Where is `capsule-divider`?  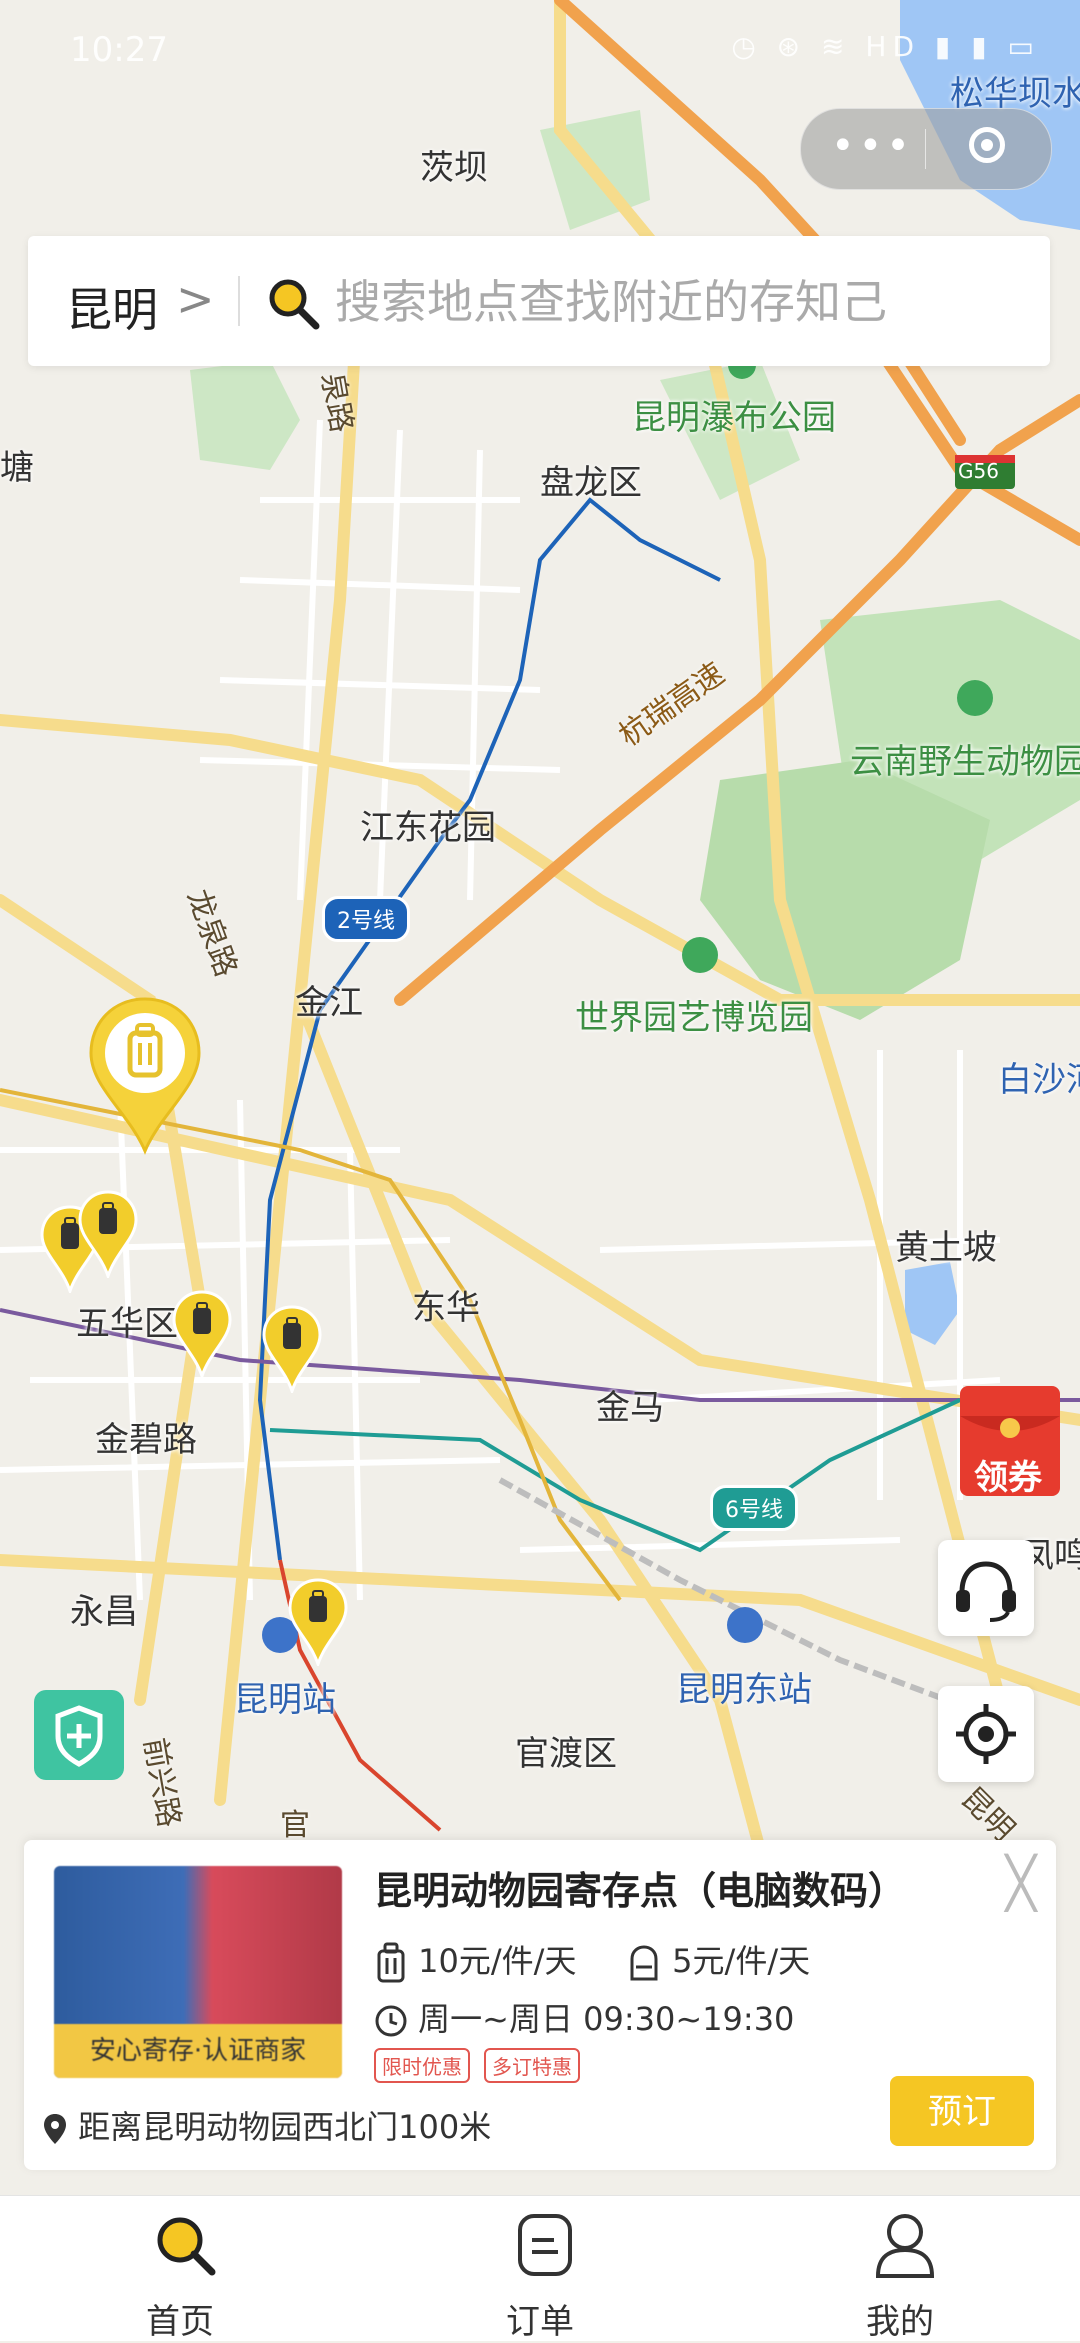 capsule-divider is located at coordinates (925, 149).